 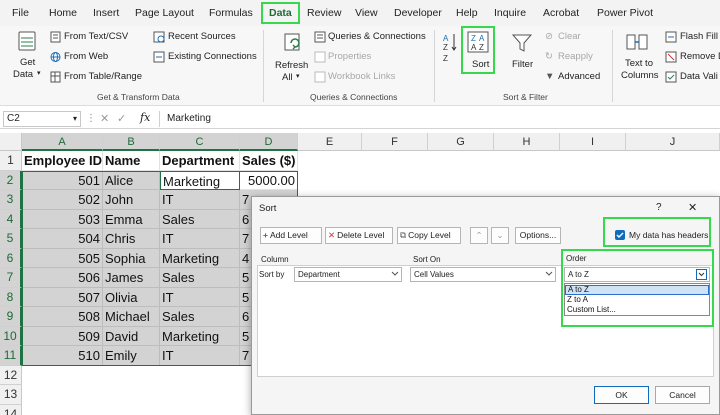 I want to click on chevron-down-icon, so click(x=701, y=274).